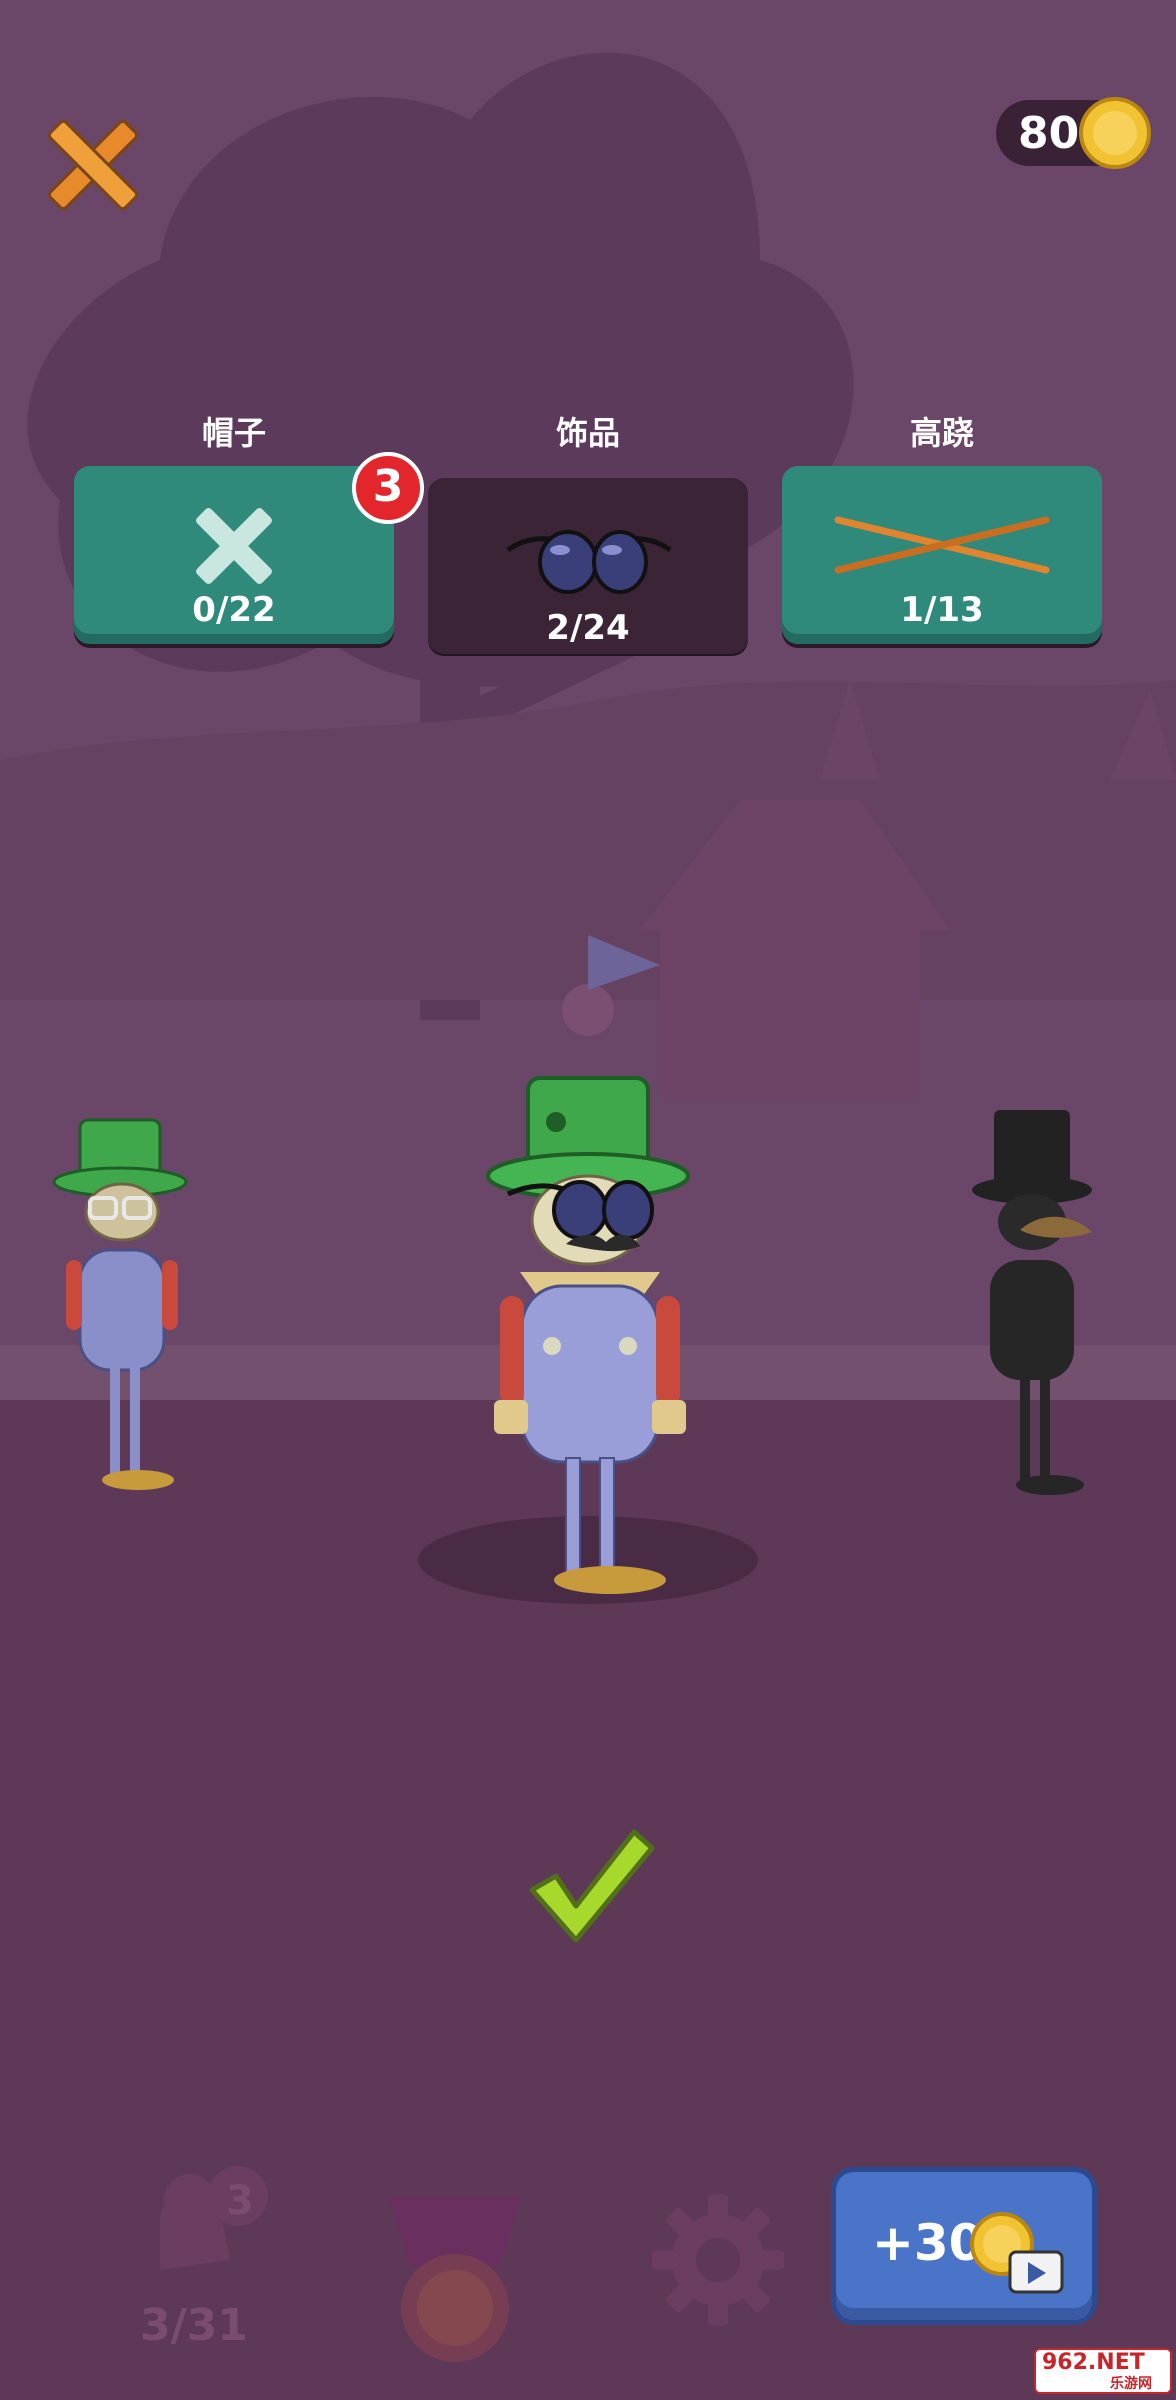 This screenshot has width=1176, height=2400. I want to click on scarecrow-previous, so click(130, 1300).